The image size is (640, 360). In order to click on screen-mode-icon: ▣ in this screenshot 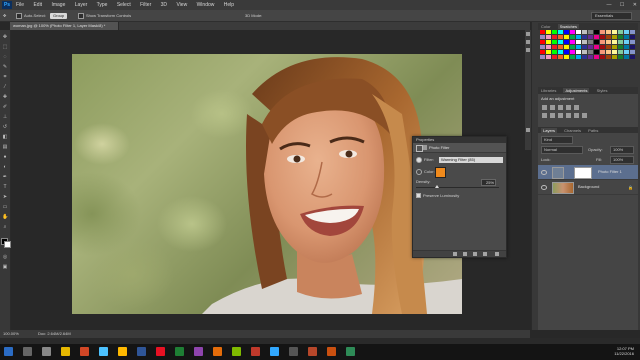, I will do `click(5, 267)`.